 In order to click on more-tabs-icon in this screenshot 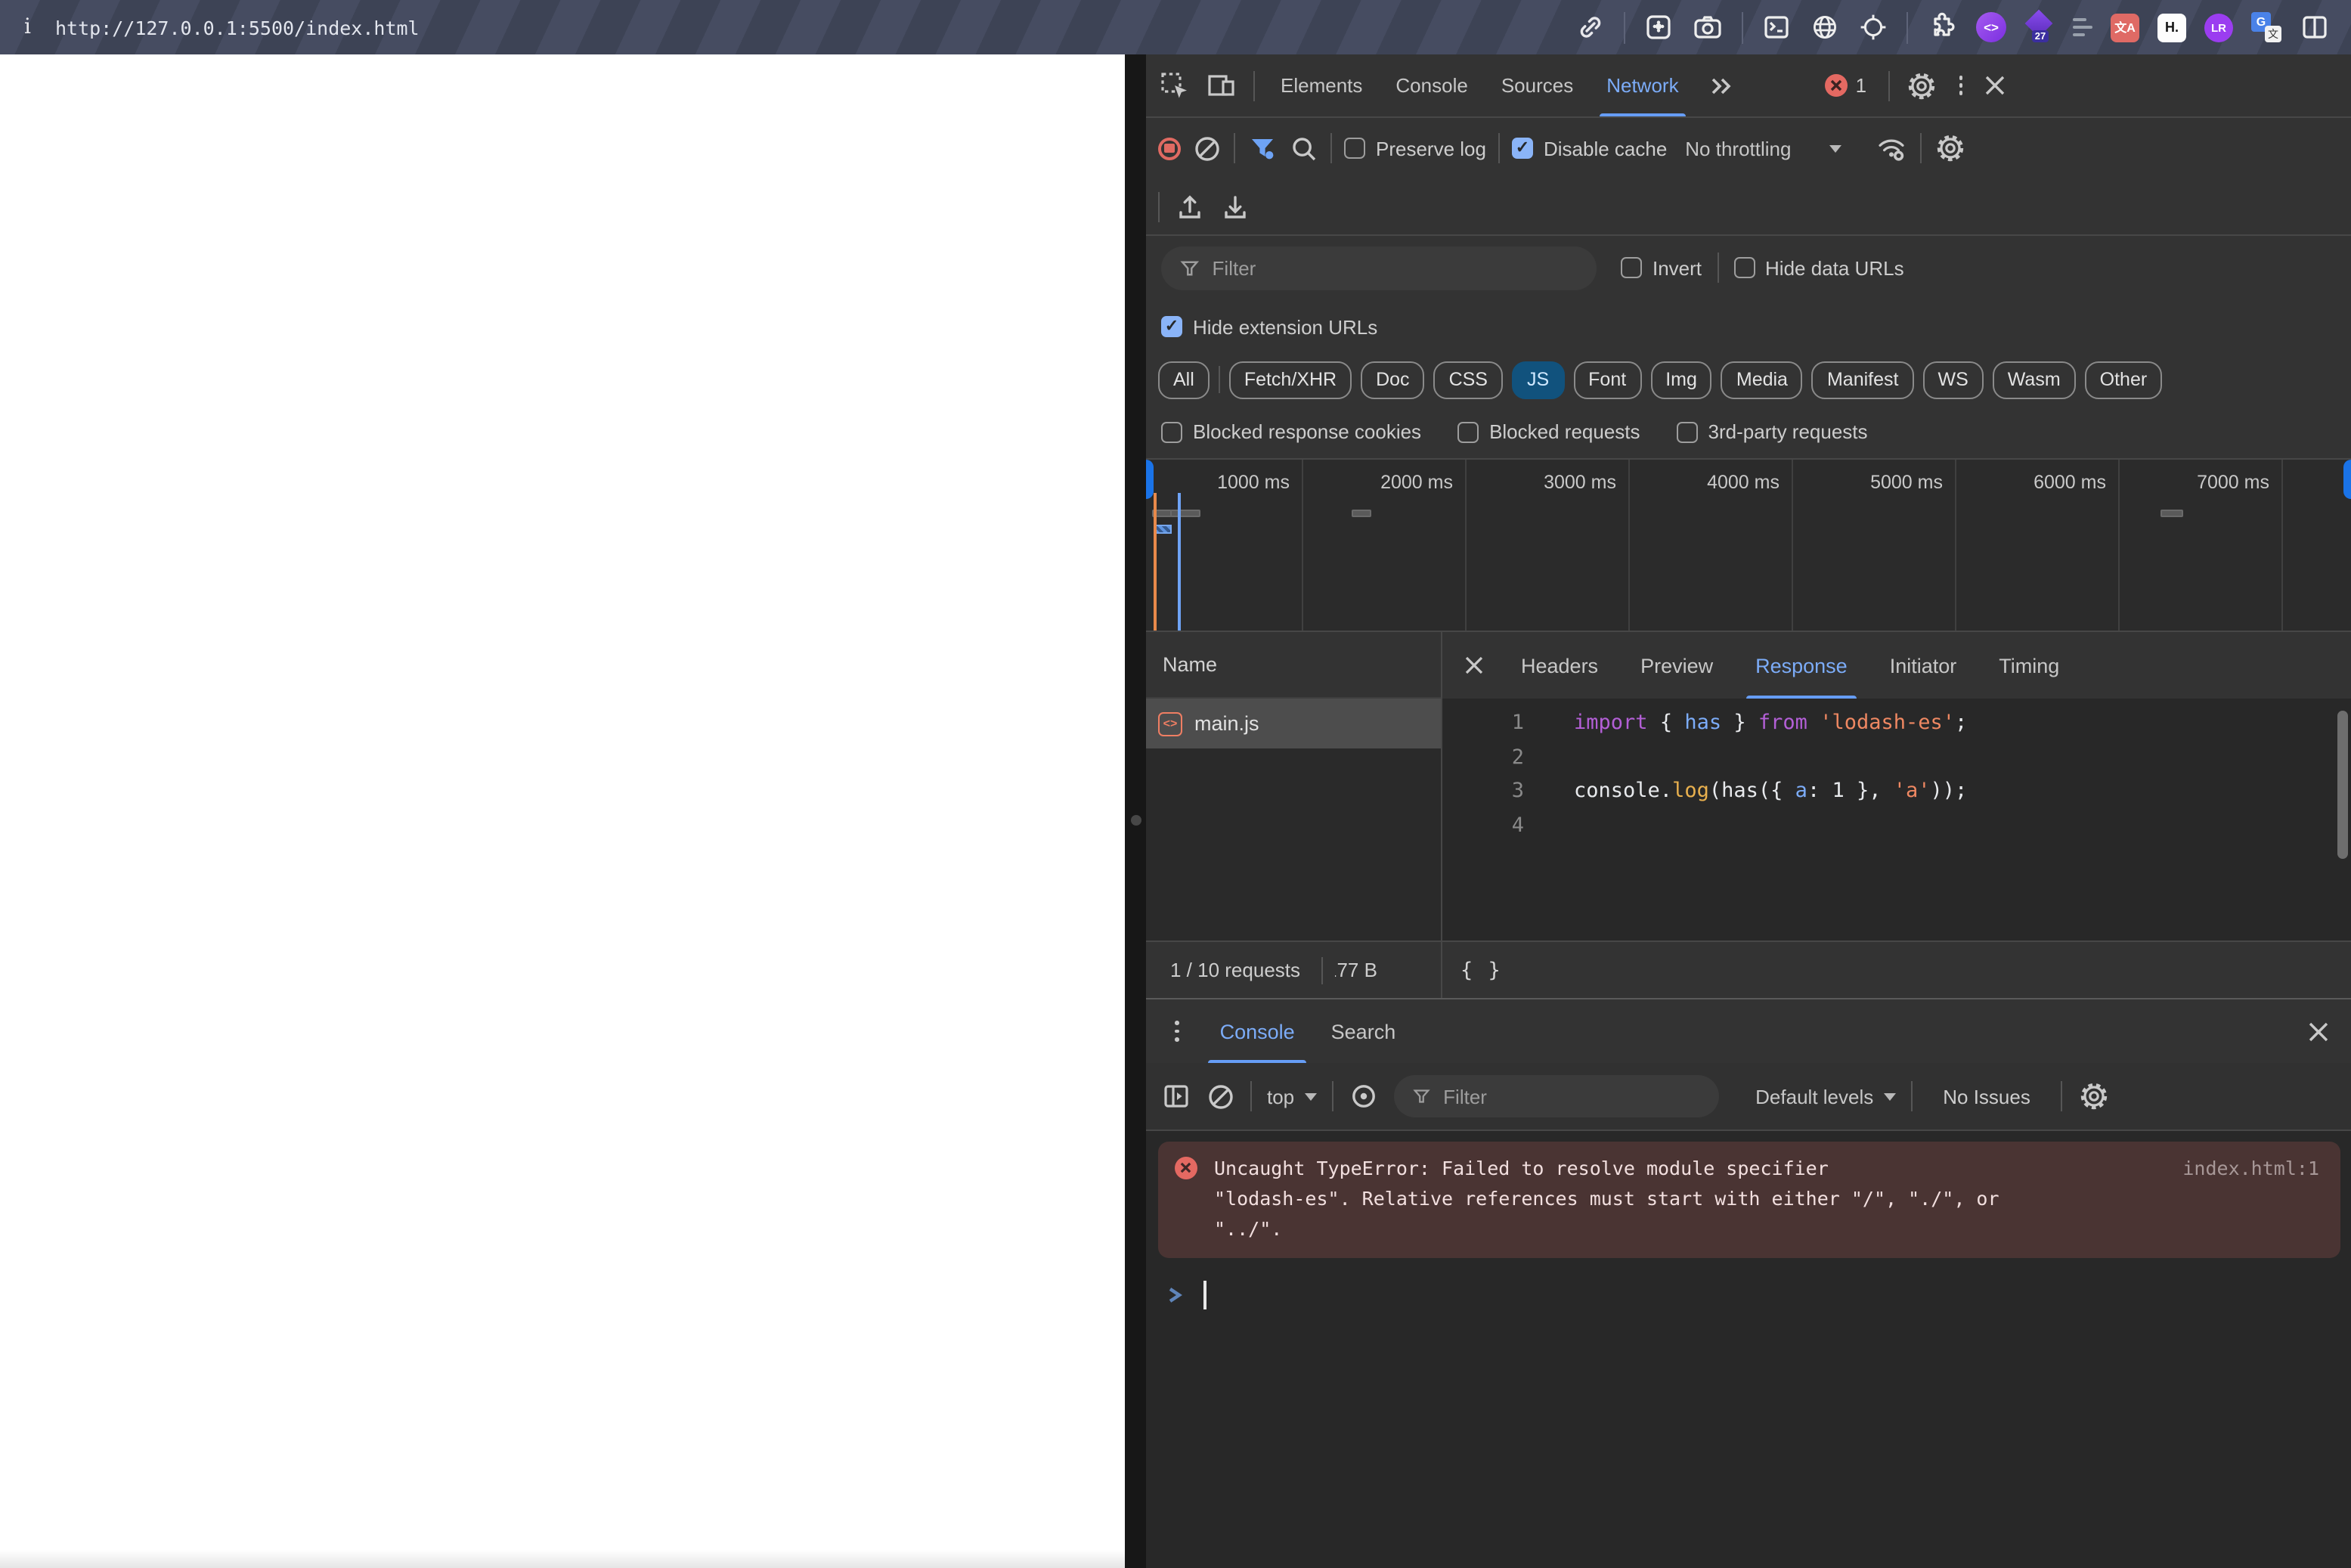, I will do `click(1721, 85)`.